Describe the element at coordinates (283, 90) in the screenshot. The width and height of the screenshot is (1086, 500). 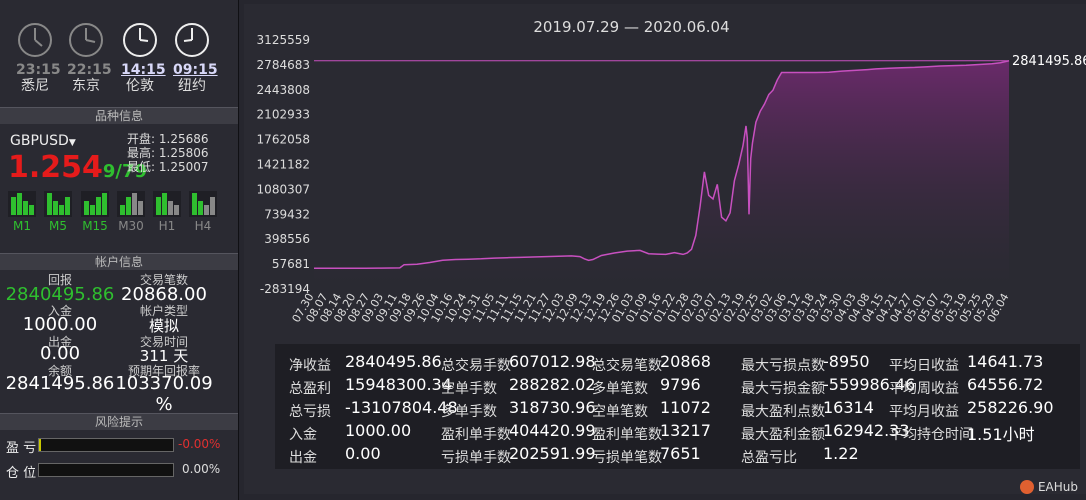
I see `y-tick-label: 2443808` at that location.